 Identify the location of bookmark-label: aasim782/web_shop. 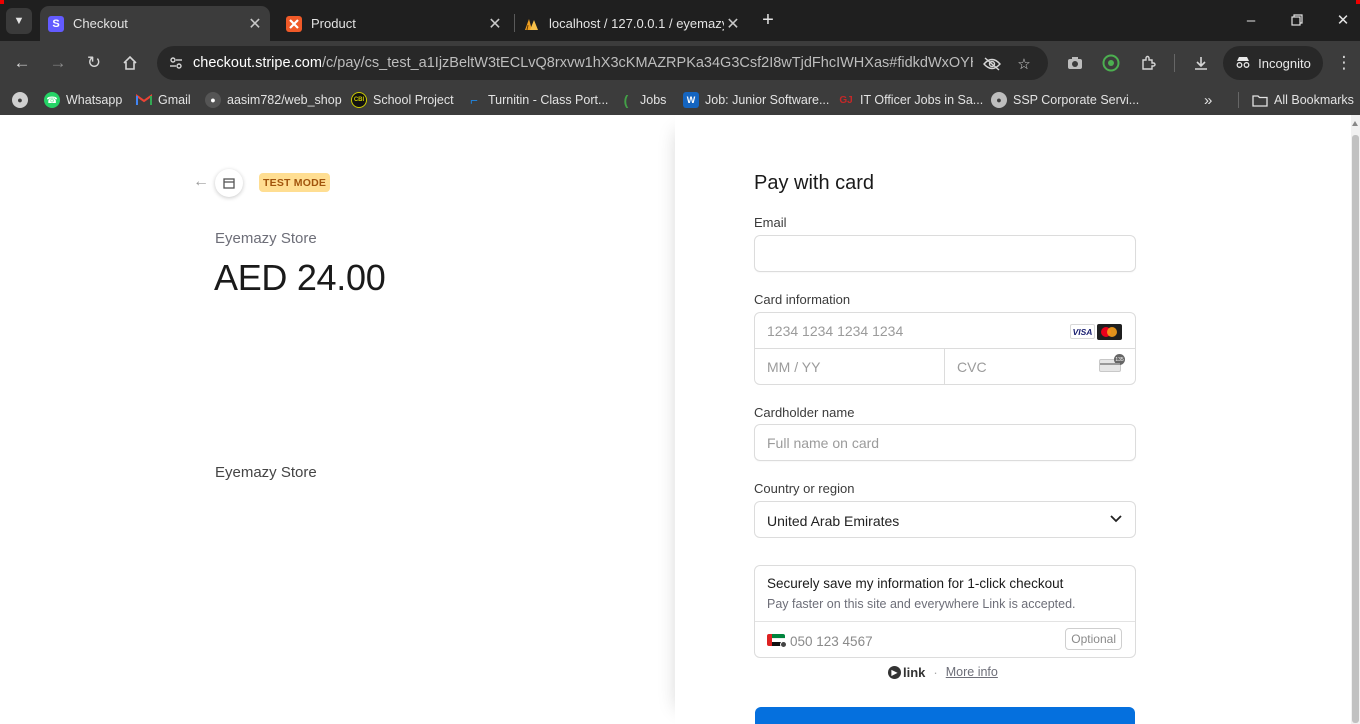
(284, 100).